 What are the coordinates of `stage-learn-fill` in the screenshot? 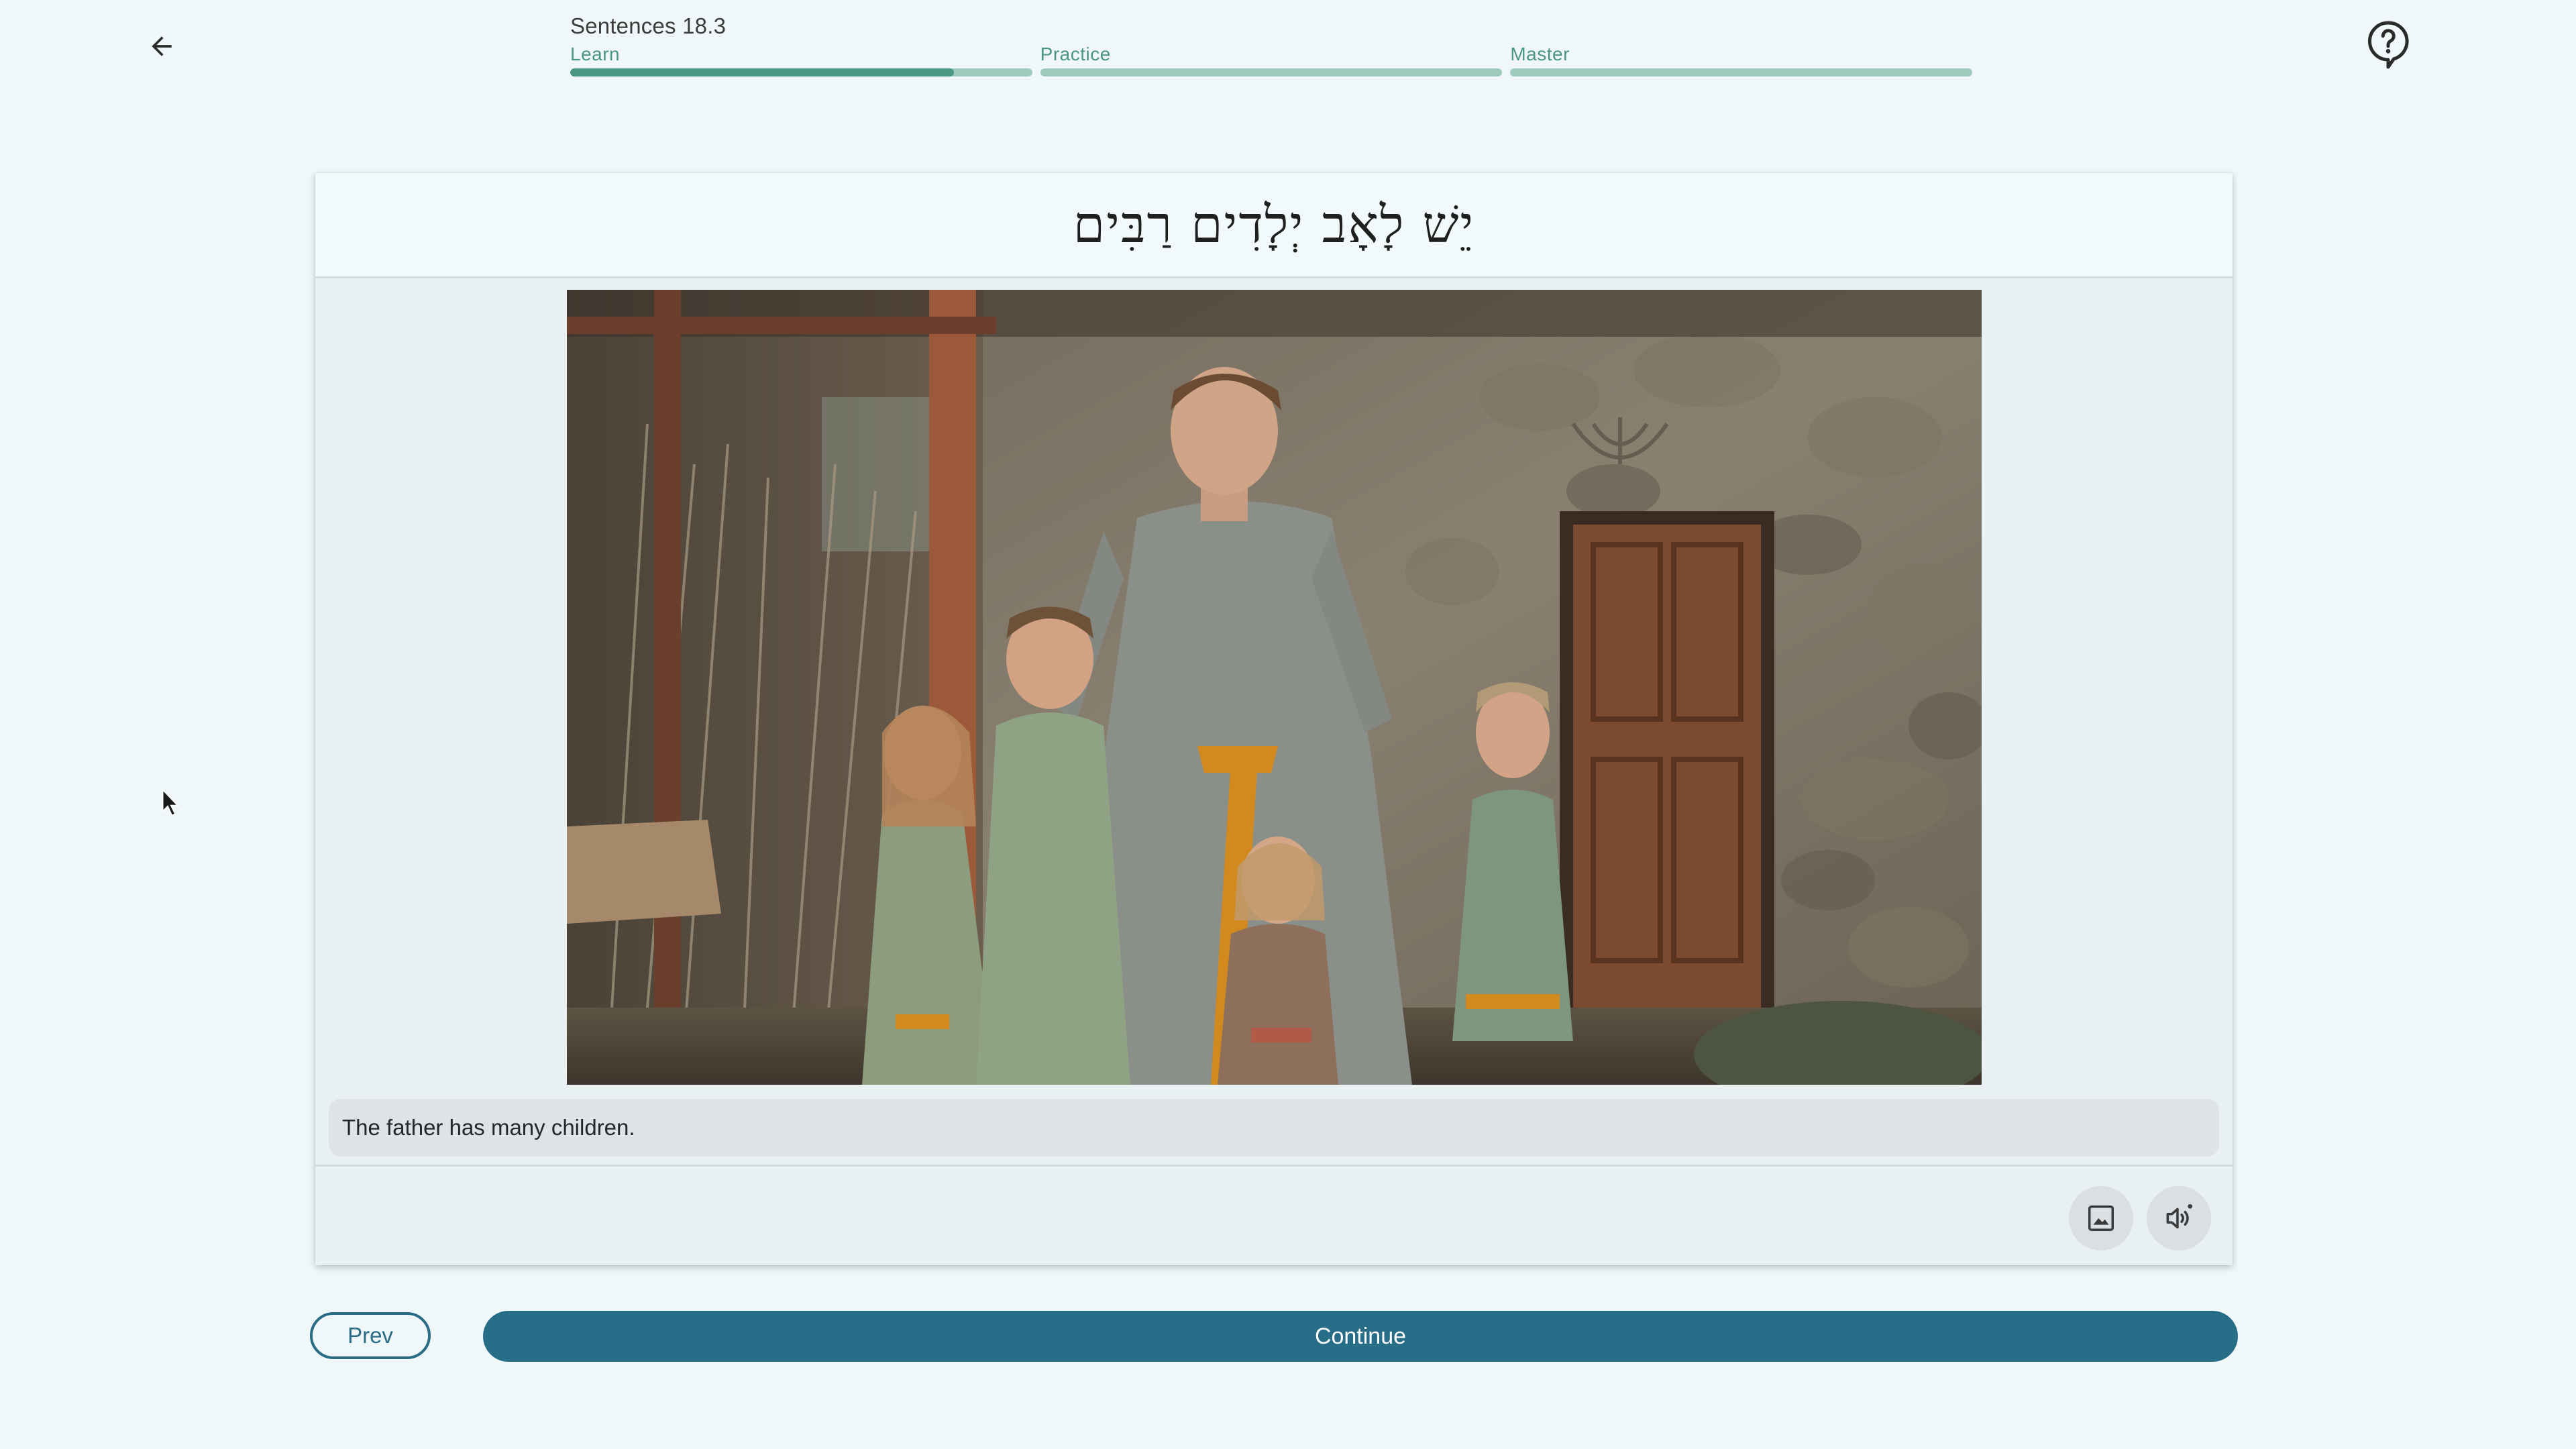 It's located at (762, 72).